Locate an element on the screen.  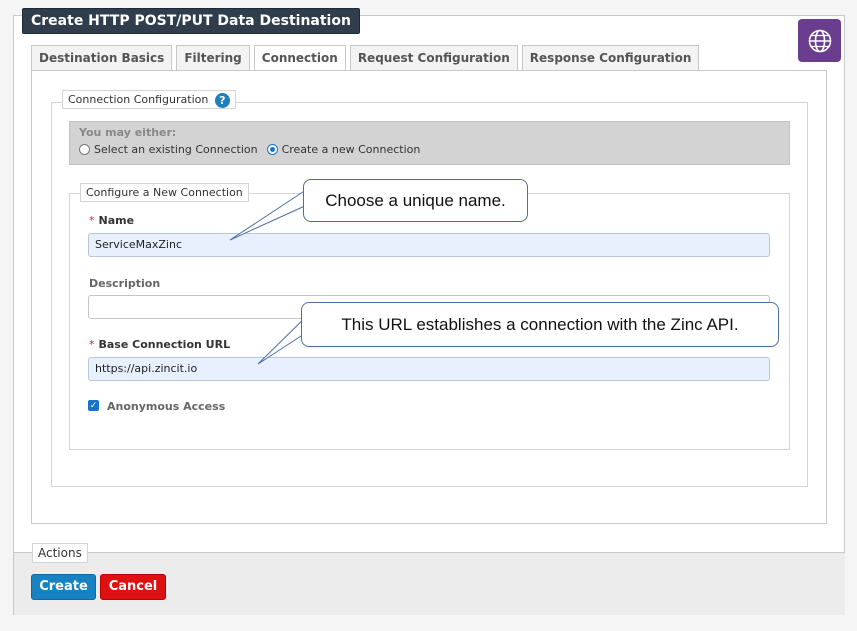
name-callout: Choose a unique name. is located at coordinates (415, 200).